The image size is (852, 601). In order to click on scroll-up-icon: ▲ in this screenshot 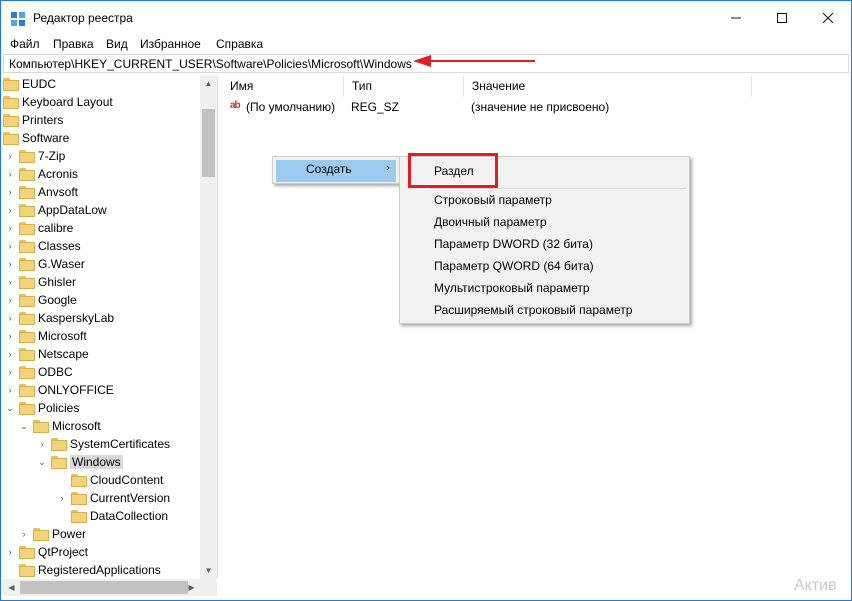, I will do `click(208, 83)`.